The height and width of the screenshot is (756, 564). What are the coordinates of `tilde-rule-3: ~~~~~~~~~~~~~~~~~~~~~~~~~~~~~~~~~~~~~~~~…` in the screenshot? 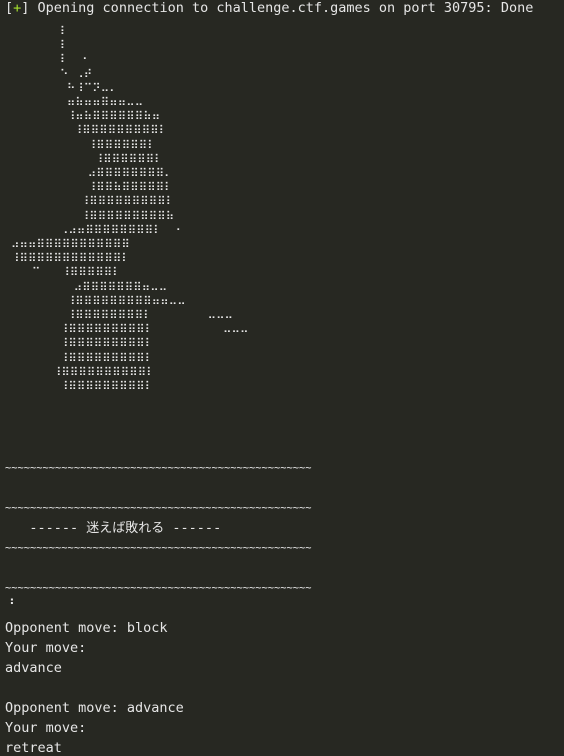 It's located at (158, 548).